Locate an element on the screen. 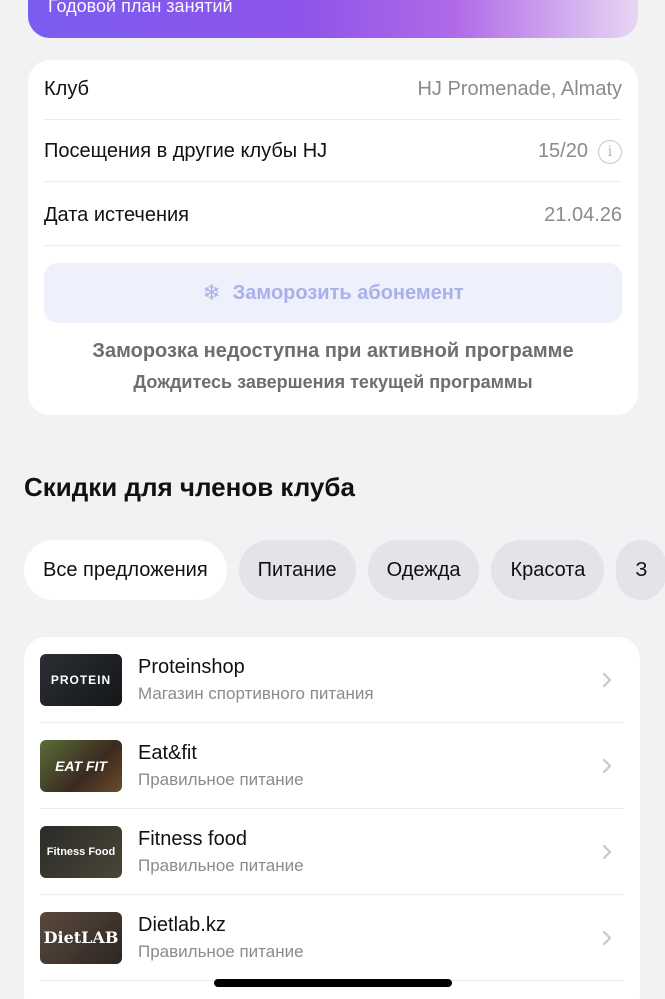 Image resolution: width=665 pixels, height=999 pixels. chip-next: З is located at coordinates (640, 570).